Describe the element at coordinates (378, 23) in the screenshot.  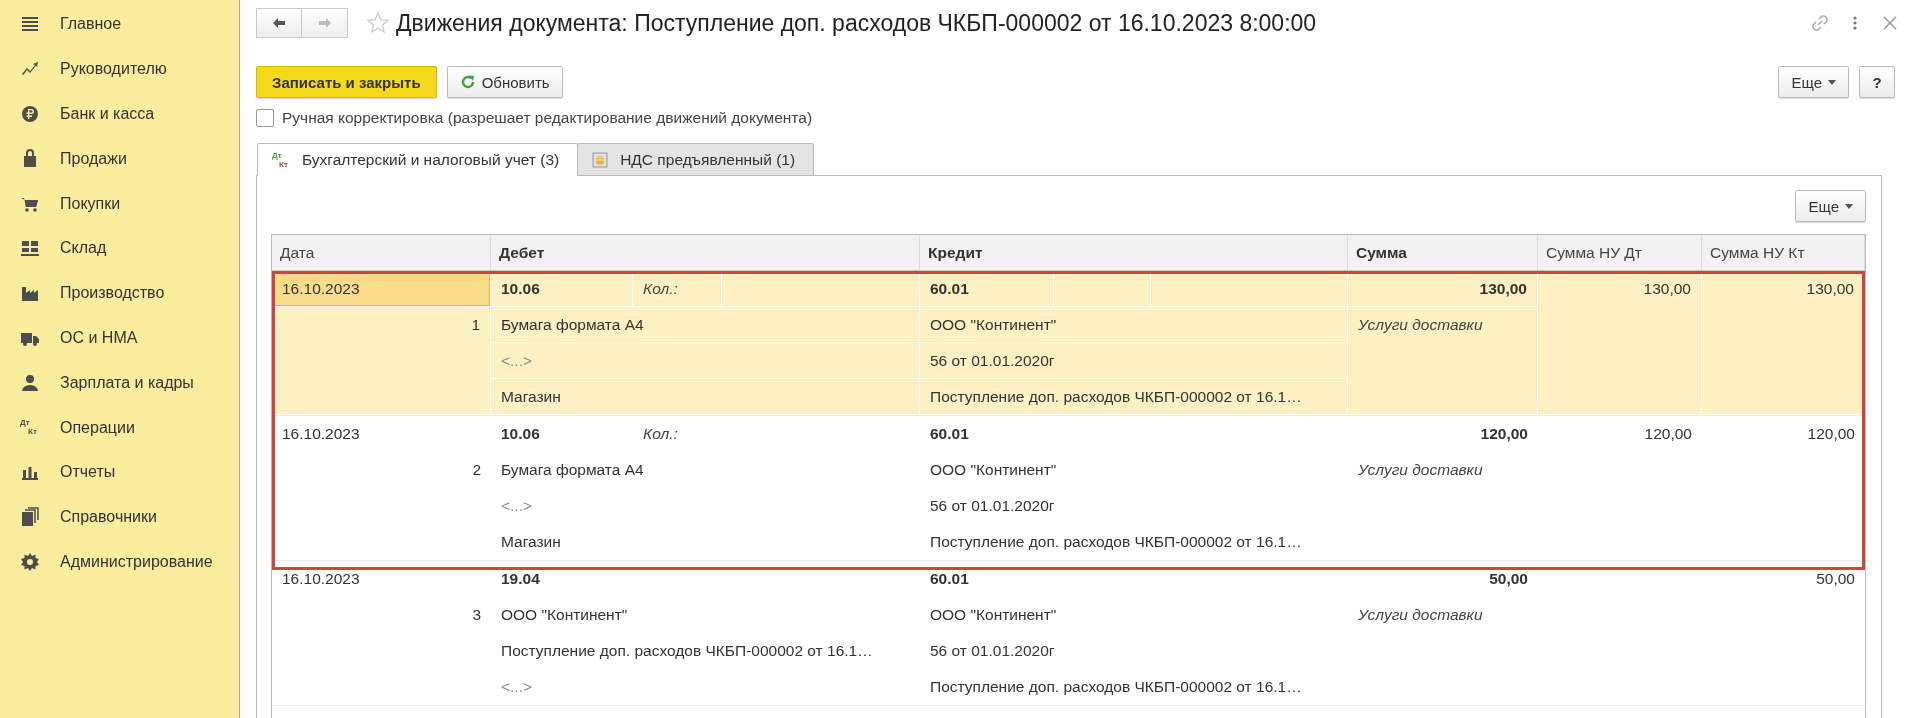
I see `star-icon` at that location.